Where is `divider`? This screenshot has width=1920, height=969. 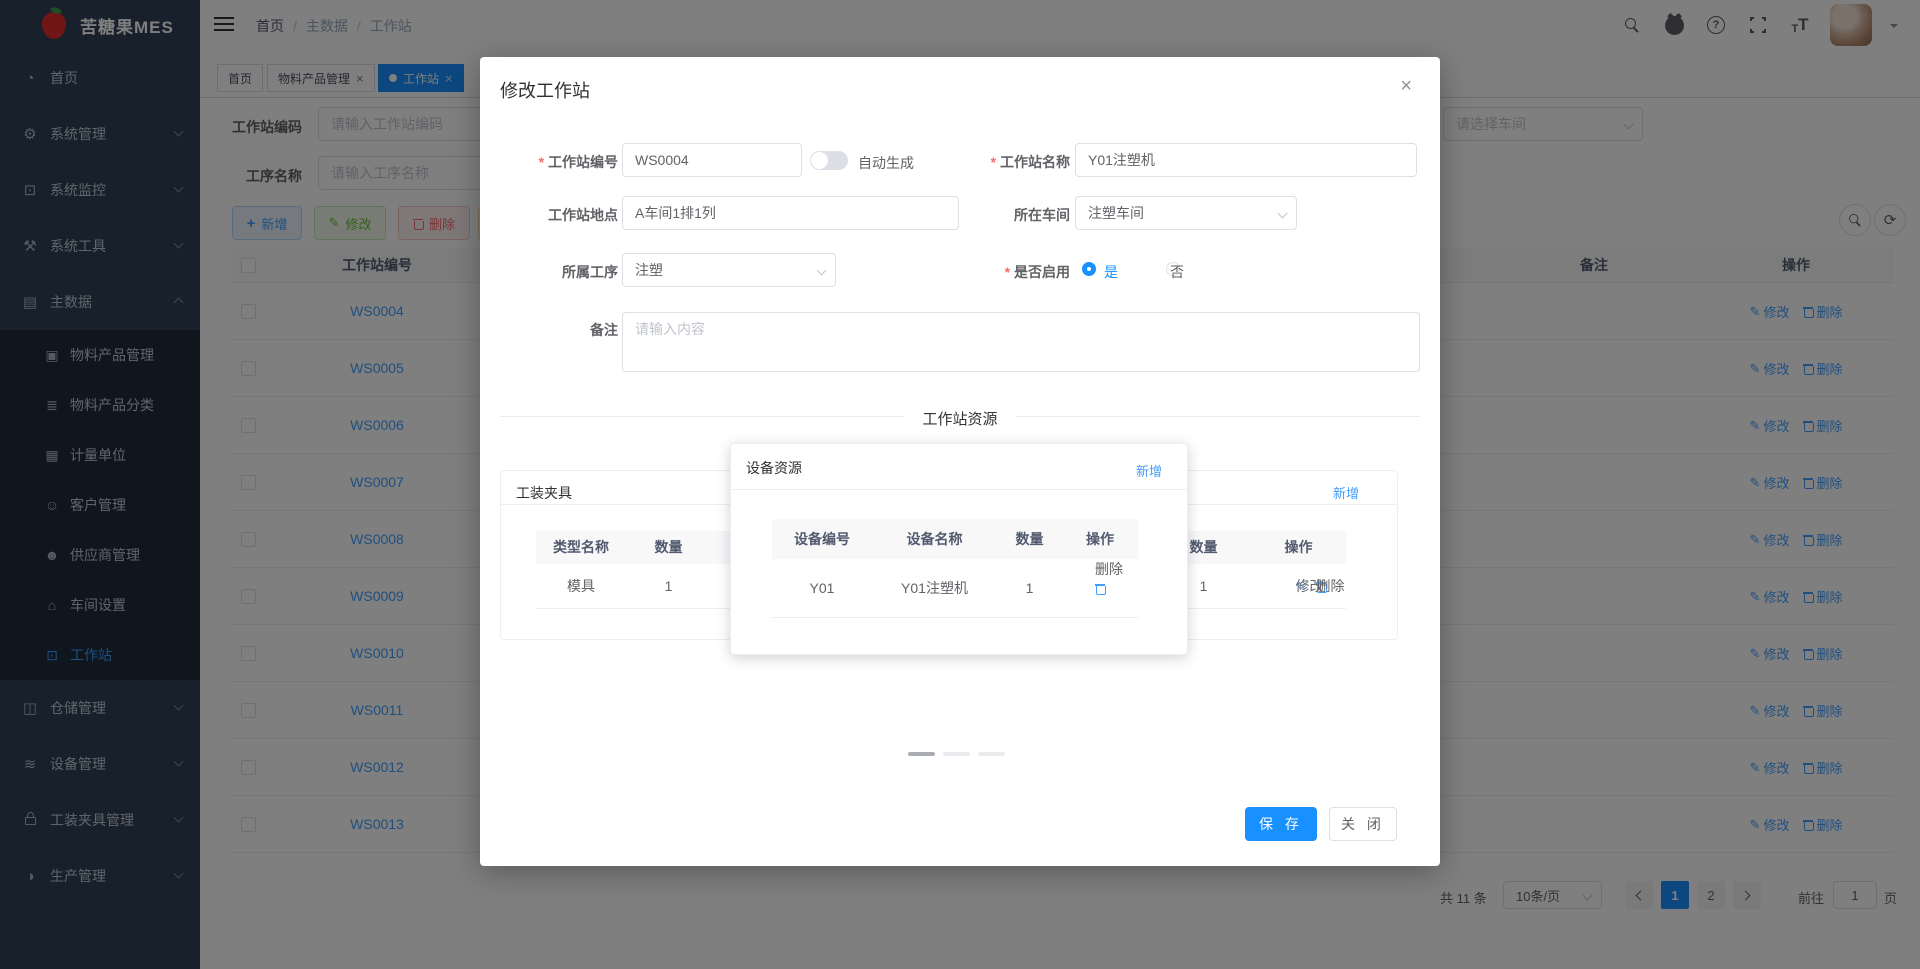
divider is located at coordinates (959, 489).